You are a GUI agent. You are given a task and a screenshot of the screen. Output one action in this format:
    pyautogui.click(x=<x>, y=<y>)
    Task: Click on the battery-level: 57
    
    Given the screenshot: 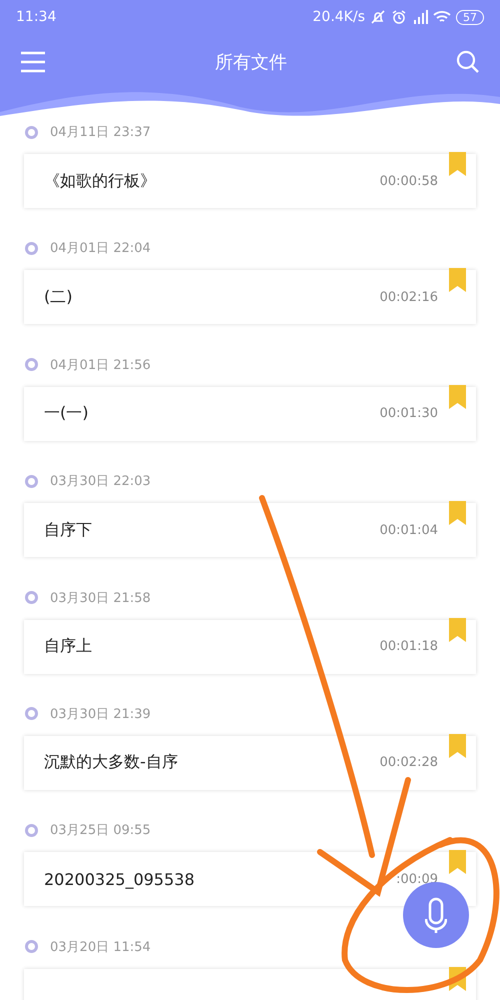 What is the action you would take?
    pyautogui.click(x=470, y=17)
    